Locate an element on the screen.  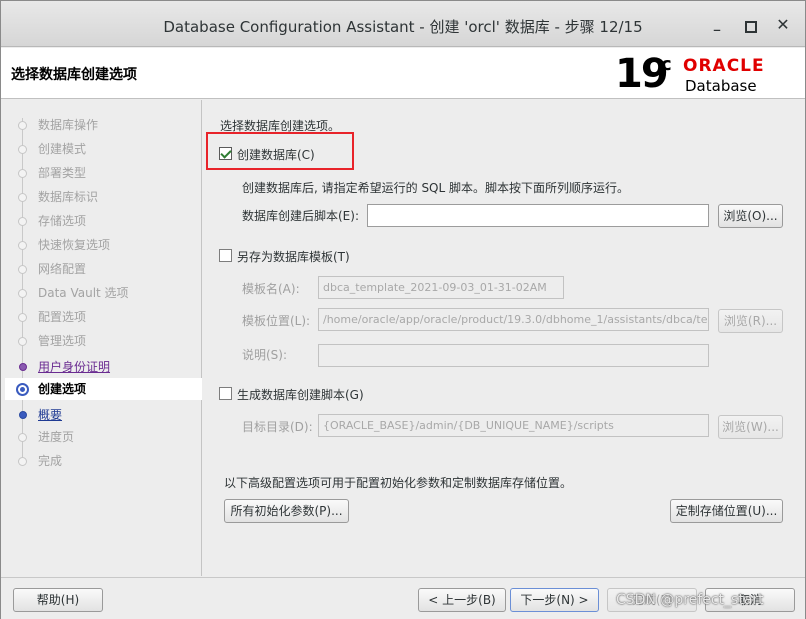
close-icon: ✕ is located at coordinates (783, 25).